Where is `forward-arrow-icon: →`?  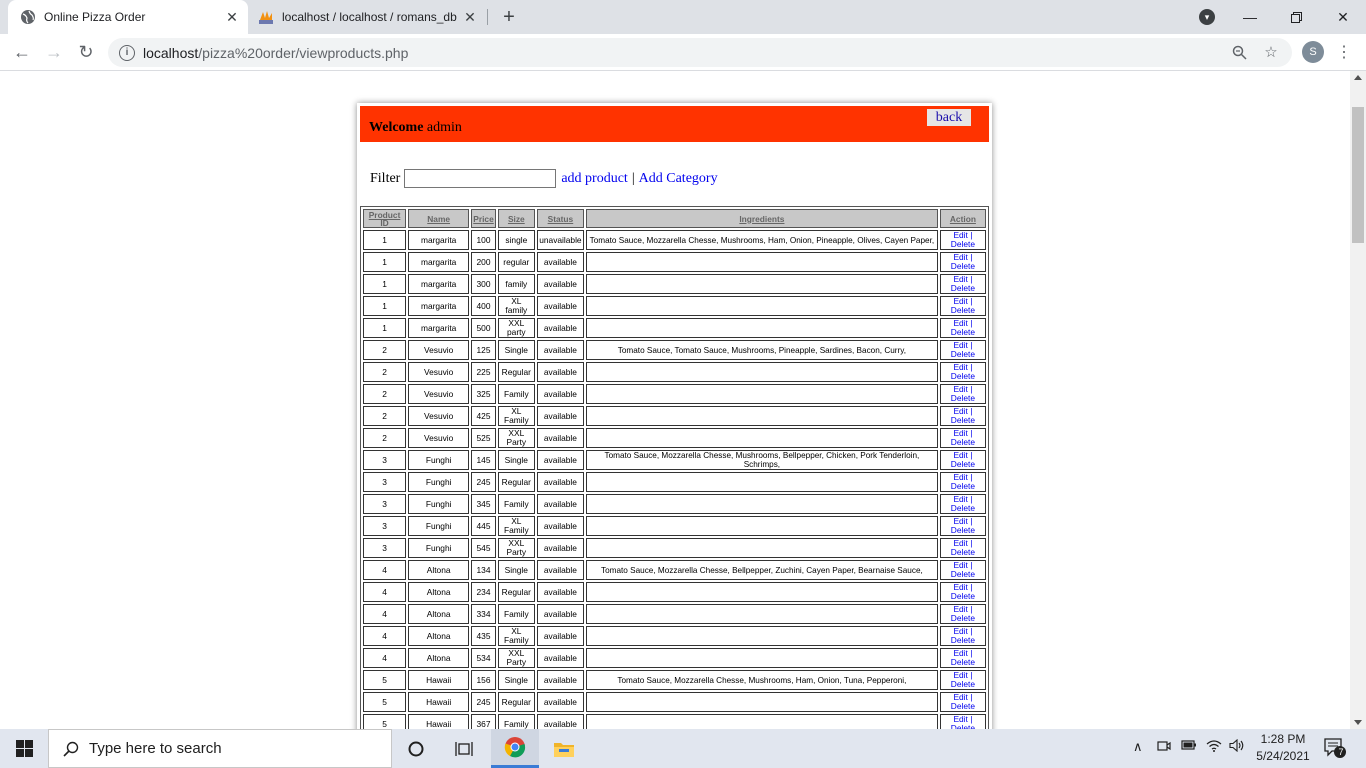 forward-arrow-icon: → is located at coordinates (54, 52).